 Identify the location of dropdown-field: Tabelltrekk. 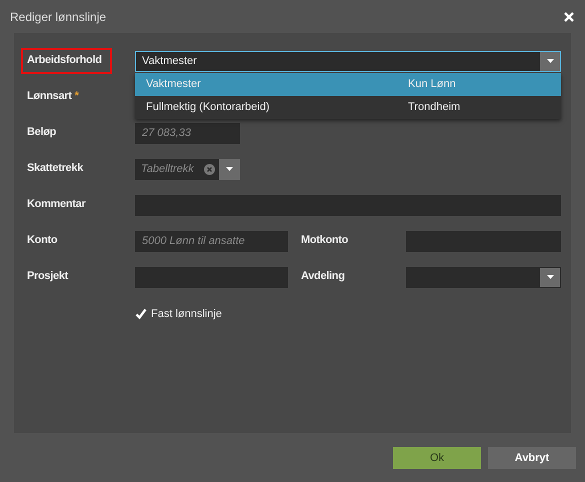
(187, 169).